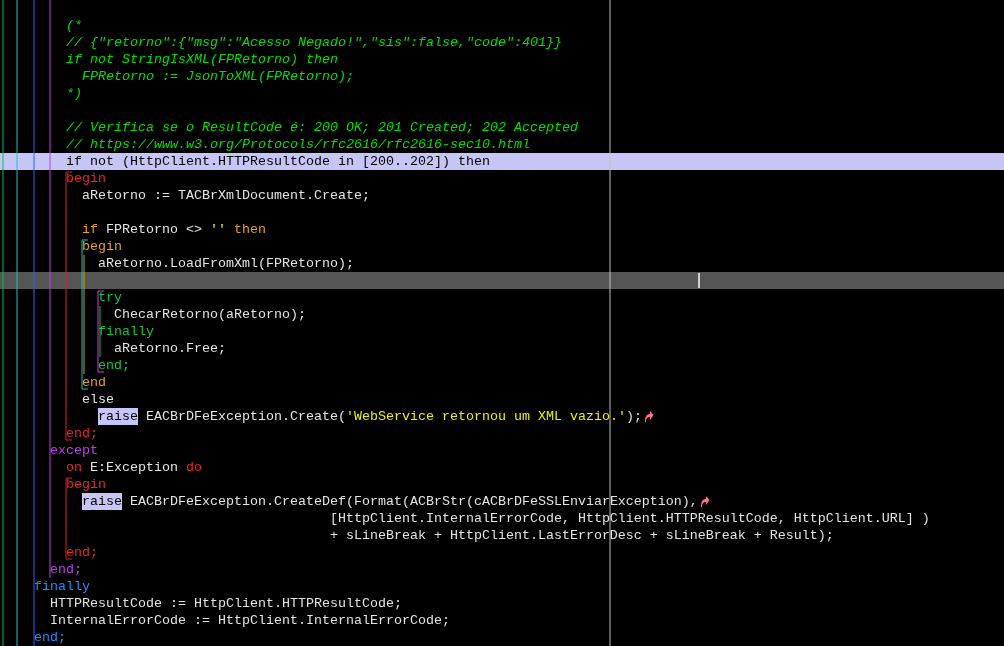  I want to click on code-keyword: on, so click(74, 467).